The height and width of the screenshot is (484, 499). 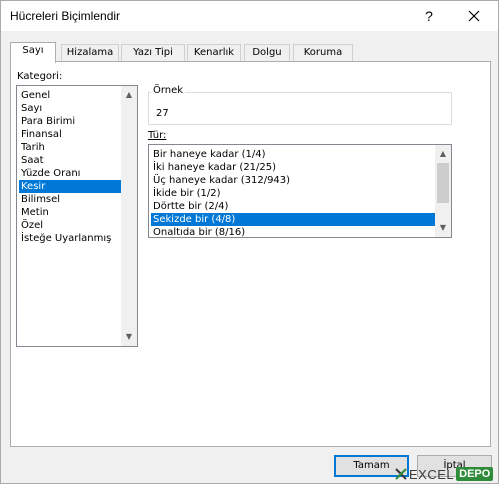 I want to click on type-scrollbar: ▲ ▼, so click(x=443, y=191).